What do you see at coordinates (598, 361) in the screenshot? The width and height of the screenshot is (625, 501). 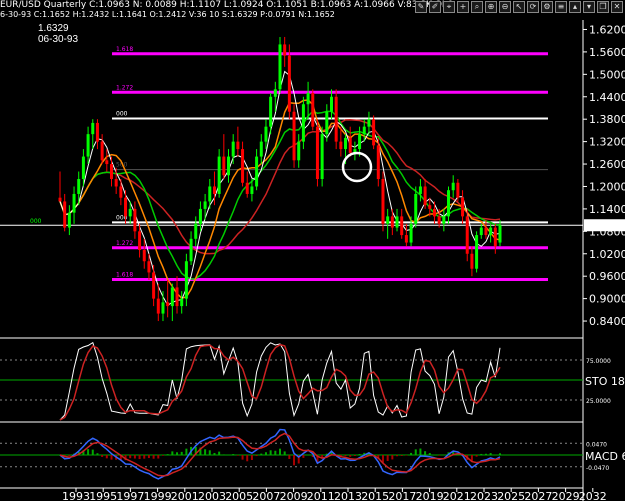 I see `sto-level-label: 75.0000` at bounding box center [598, 361].